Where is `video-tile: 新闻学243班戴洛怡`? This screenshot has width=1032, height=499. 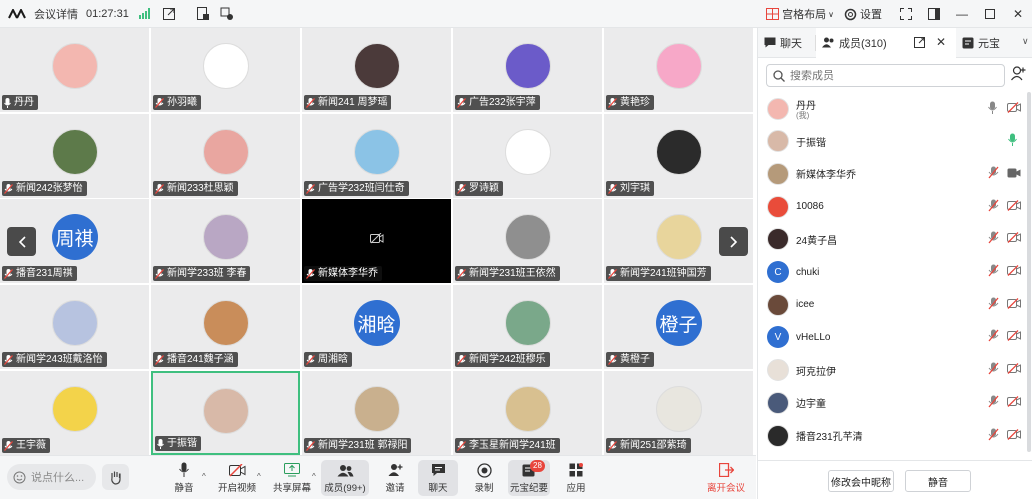
video-tile: 新闻学243班戴洛怡 is located at coordinates (74, 327).